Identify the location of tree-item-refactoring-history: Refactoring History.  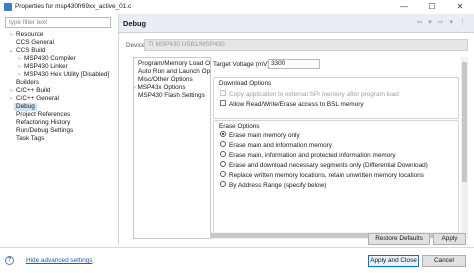
(43, 123).